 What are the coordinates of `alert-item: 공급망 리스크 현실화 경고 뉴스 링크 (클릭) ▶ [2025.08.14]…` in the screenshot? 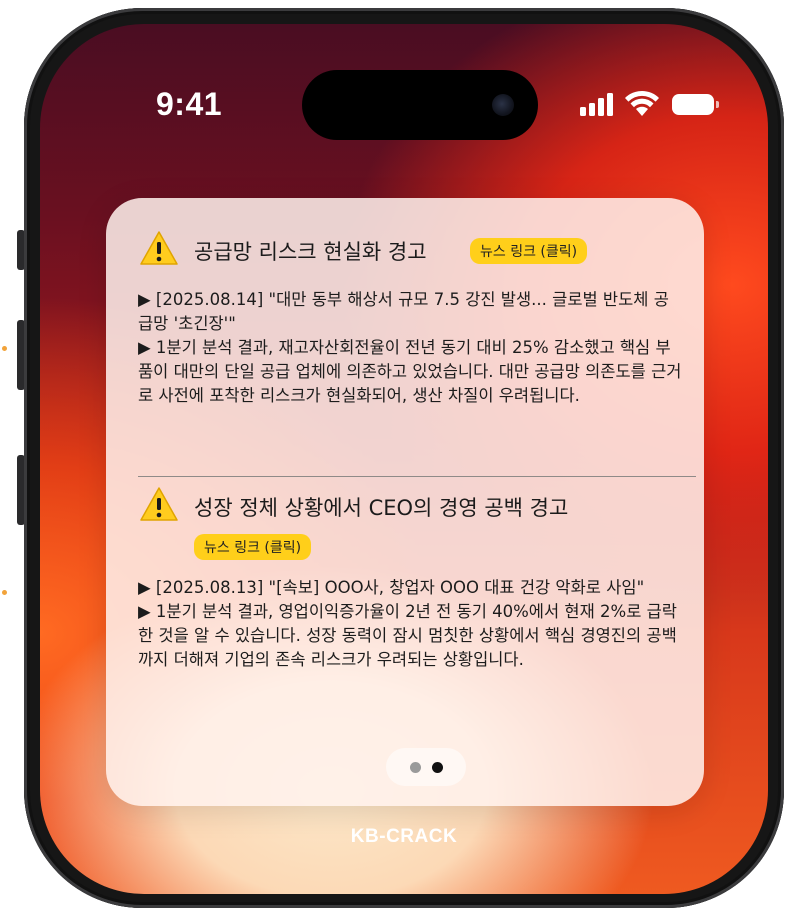 It's located at (405, 316).